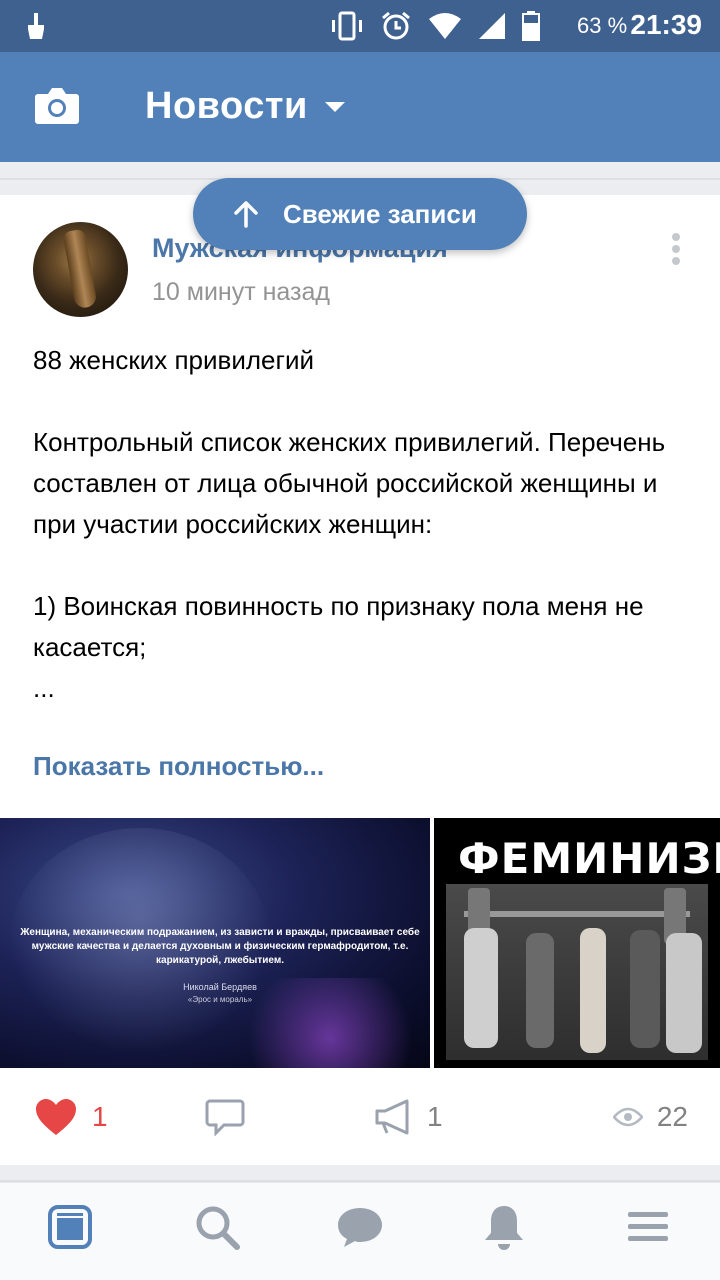 Image resolution: width=720 pixels, height=1280 pixels. Describe the element at coordinates (666, 24) in the screenshot. I see `clock: 21:39` at that location.